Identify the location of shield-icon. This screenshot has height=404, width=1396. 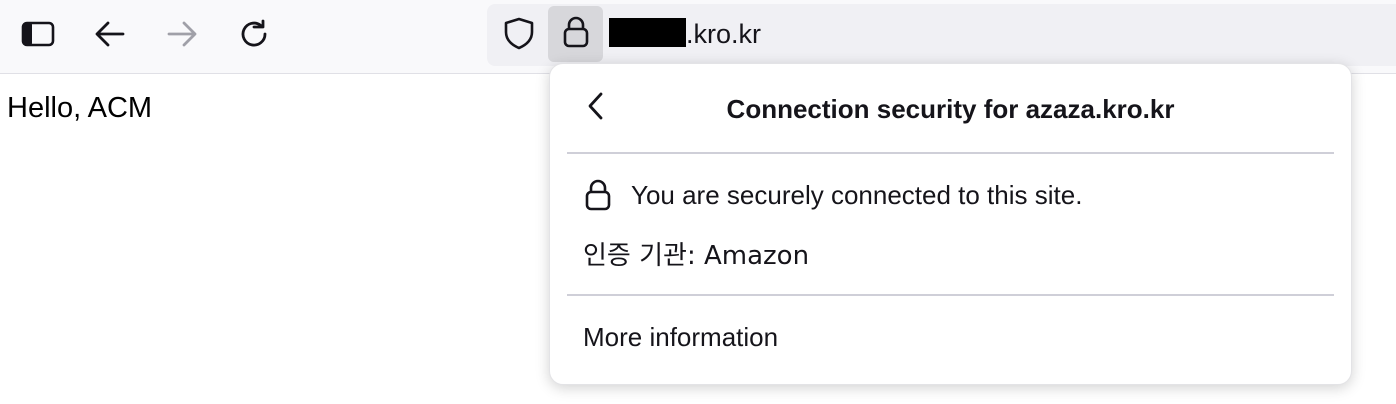
(519, 35).